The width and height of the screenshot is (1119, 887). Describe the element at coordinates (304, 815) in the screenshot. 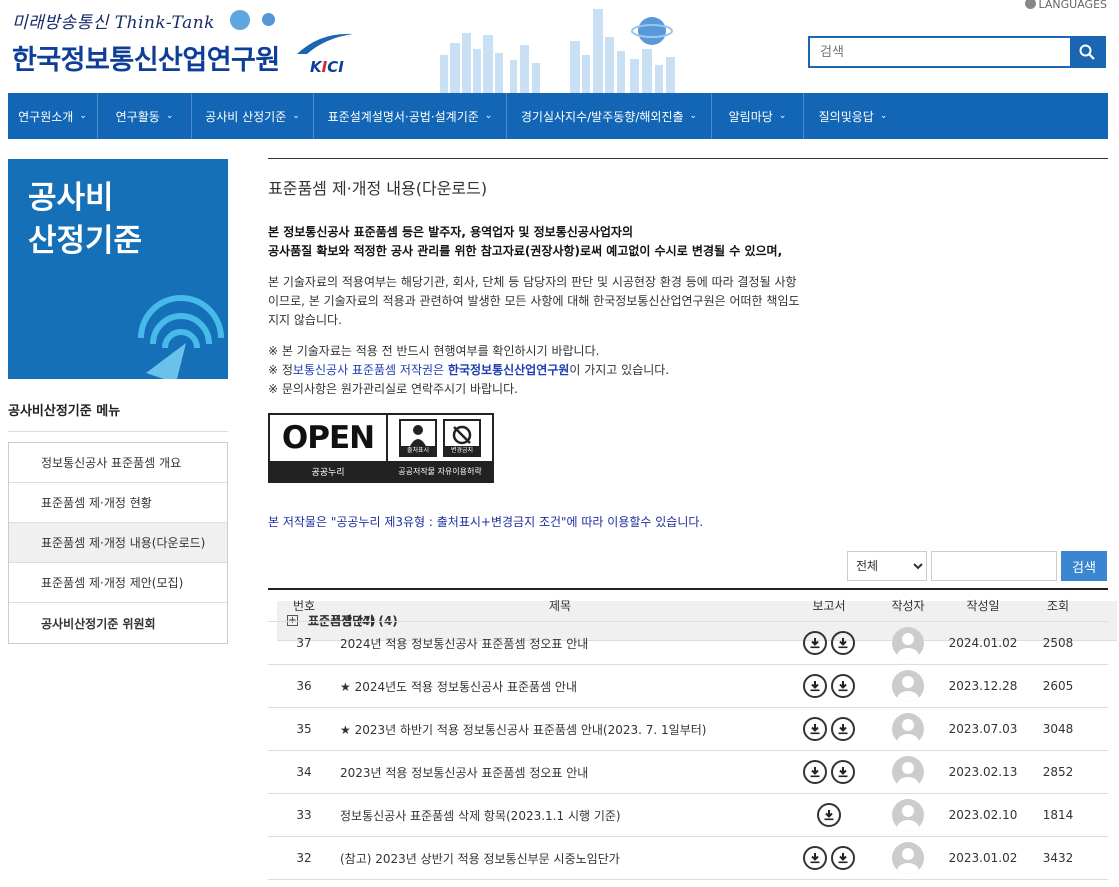

I see `row-number: 33` at that location.